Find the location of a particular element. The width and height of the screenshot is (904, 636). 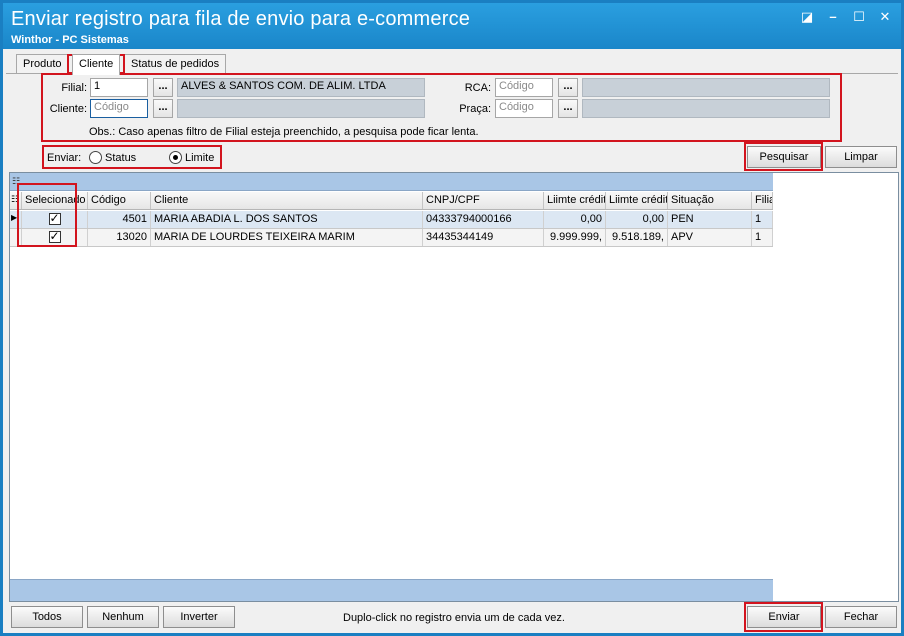

minimize-icon: – is located at coordinates (833, 17).